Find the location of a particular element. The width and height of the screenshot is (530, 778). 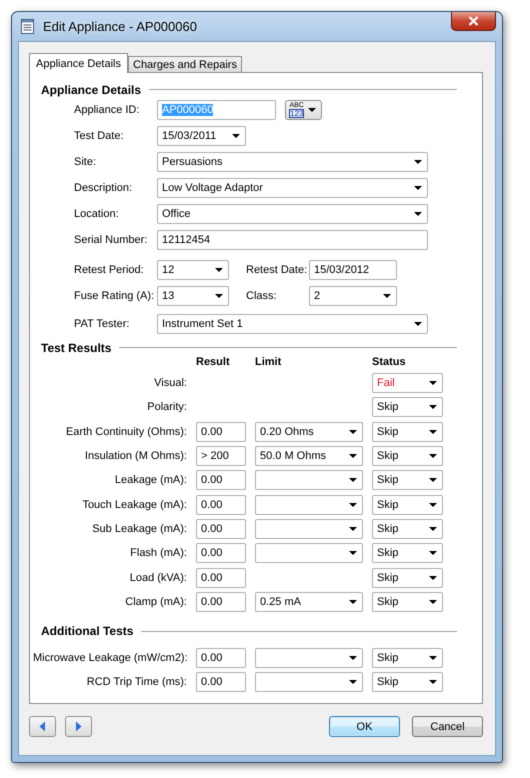

field-label: Location: is located at coordinates (97, 214).